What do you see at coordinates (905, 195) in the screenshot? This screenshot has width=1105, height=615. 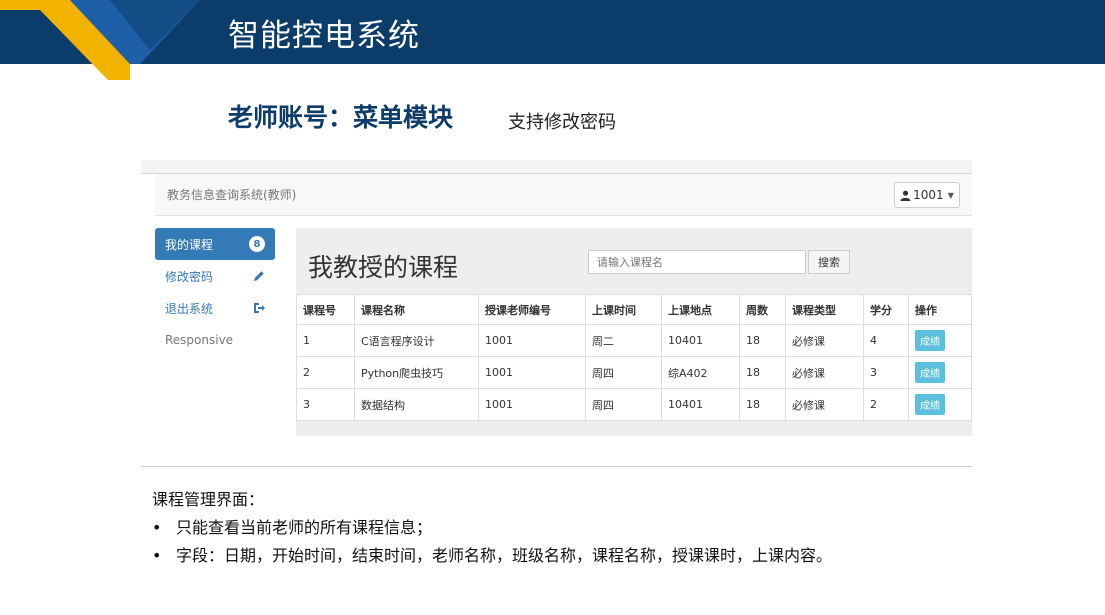 I see `user-icon` at bounding box center [905, 195].